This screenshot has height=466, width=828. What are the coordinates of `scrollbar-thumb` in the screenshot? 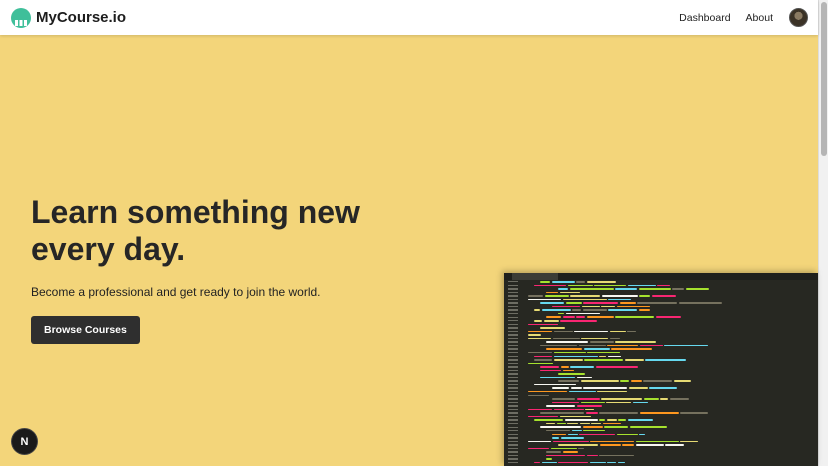 It's located at (824, 79).